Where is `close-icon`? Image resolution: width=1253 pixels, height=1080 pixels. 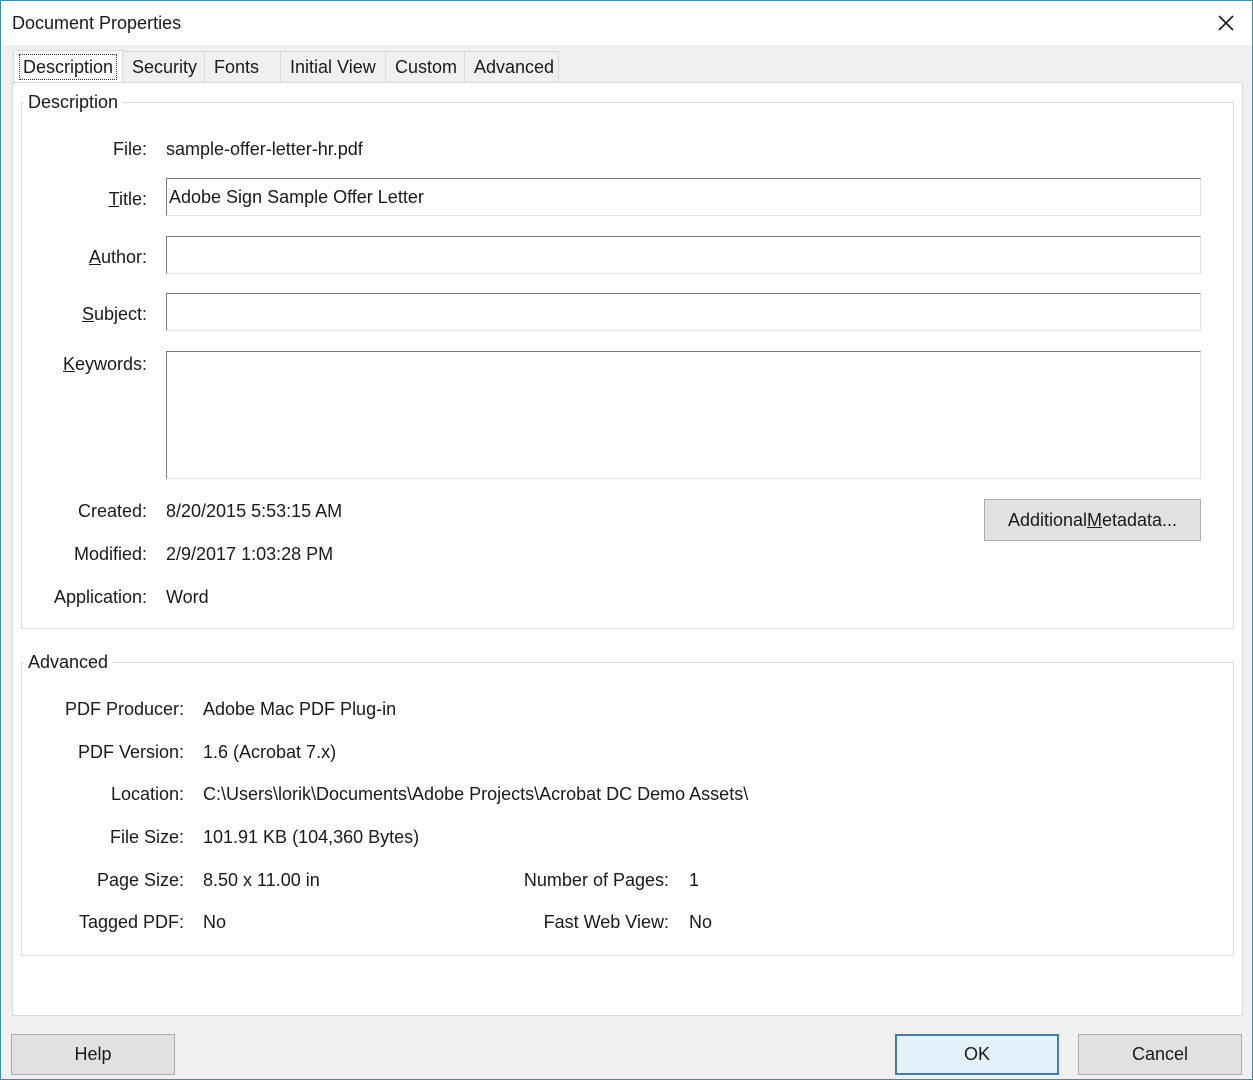 close-icon is located at coordinates (1226, 23).